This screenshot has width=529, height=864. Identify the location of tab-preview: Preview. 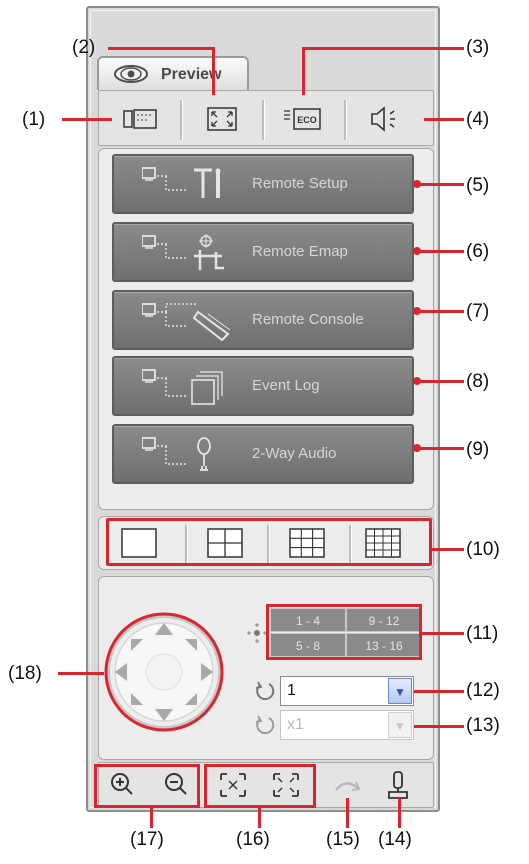
(173, 73).